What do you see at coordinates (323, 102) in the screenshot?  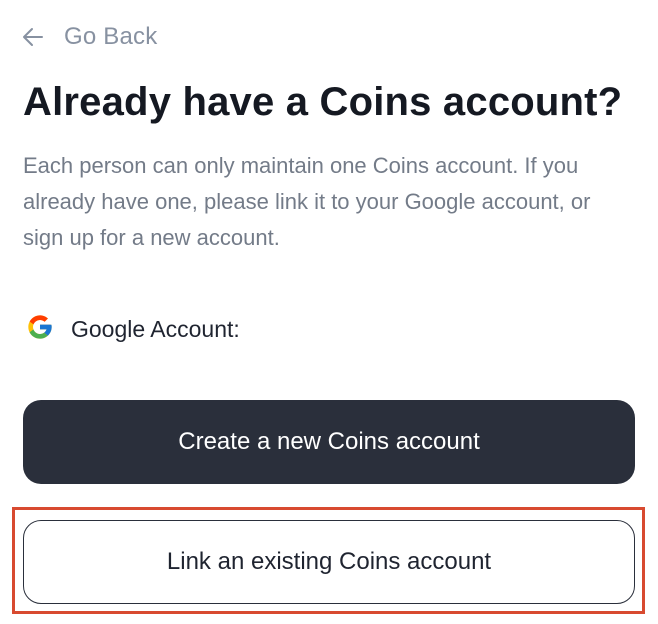 I see `page-title: Already have a Coins account?` at bounding box center [323, 102].